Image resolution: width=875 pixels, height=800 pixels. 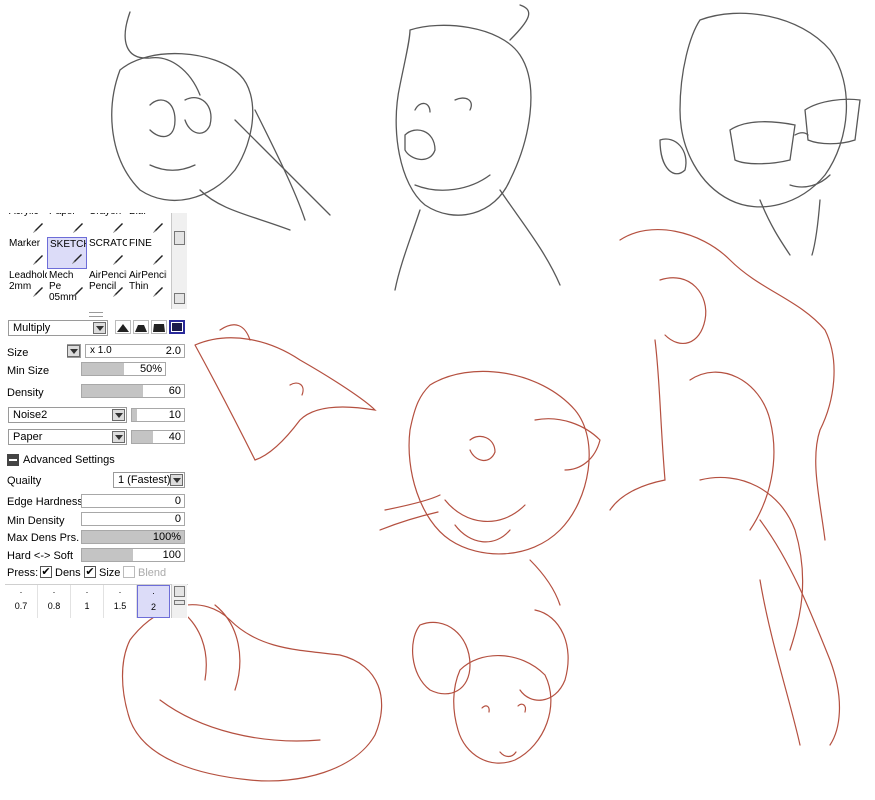 What do you see at coordinates (129, 572) in the screenshot?
I see `blend-checkbox` at bounding box center [129, 572].